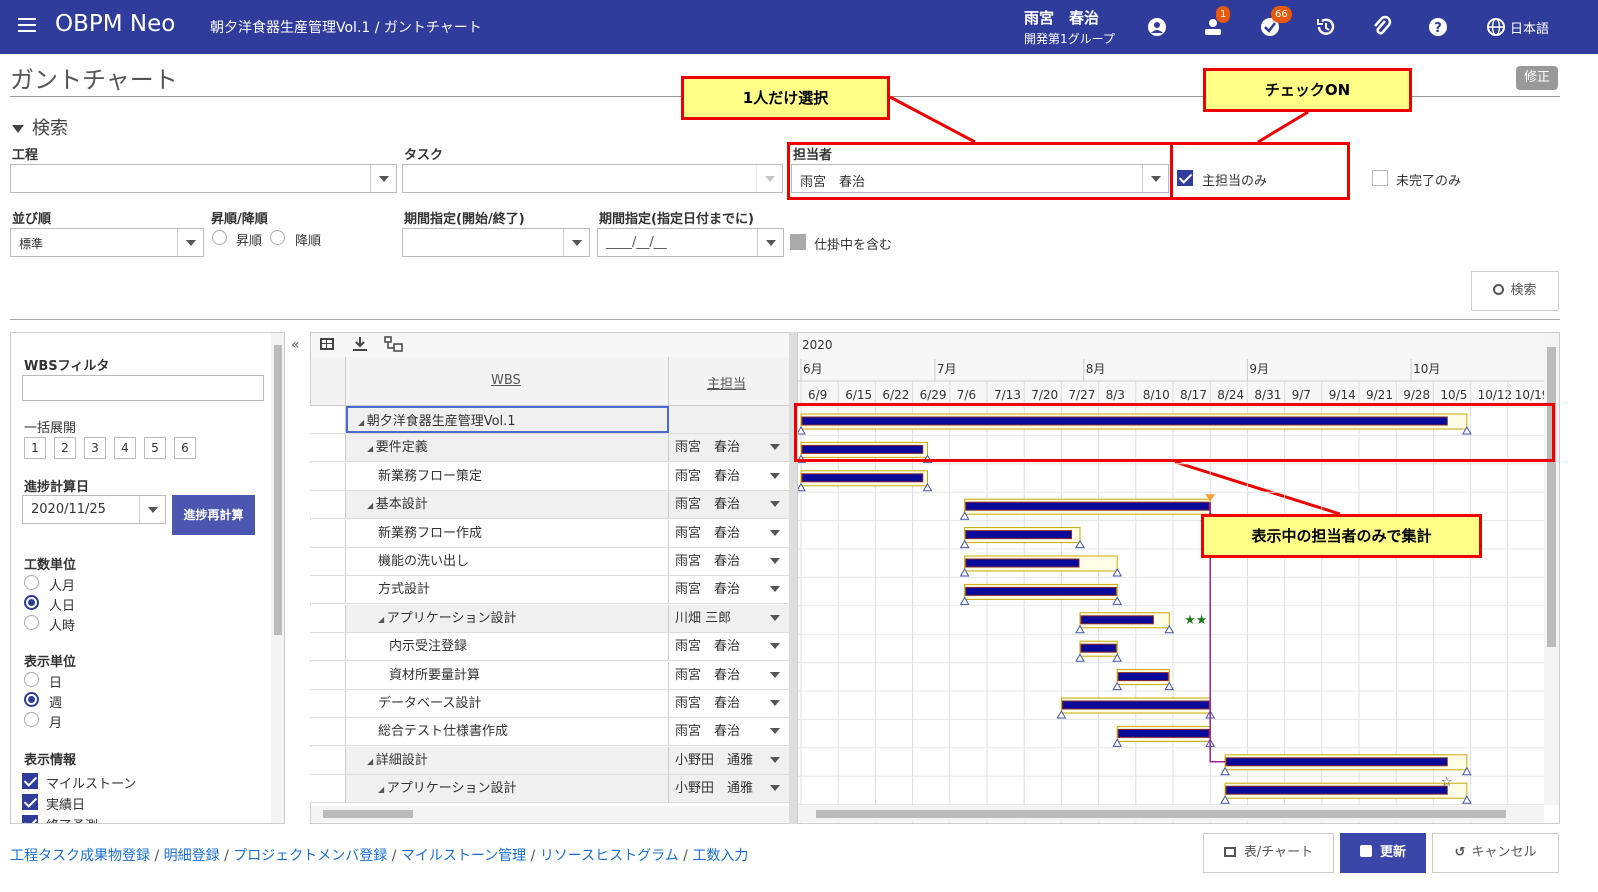 The image size is (1598, 892). I want to click on wbs-cell: 新業務フロー作成, so click(507, 533).